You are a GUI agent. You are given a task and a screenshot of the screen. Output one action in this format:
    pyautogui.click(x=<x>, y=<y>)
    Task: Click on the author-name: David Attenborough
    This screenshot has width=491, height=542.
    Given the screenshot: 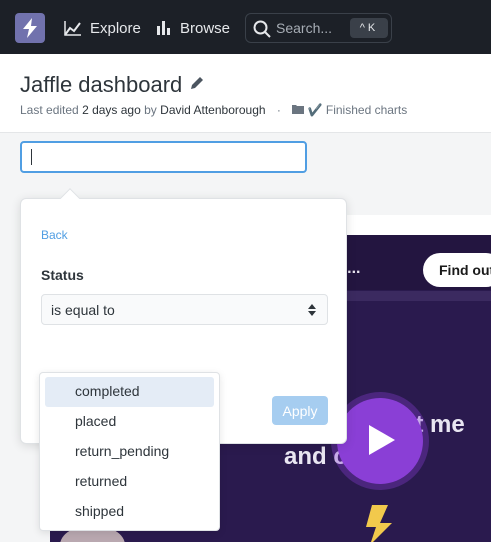 What is the action you would take?
    pyautogui.click(x=213, y=110)
    